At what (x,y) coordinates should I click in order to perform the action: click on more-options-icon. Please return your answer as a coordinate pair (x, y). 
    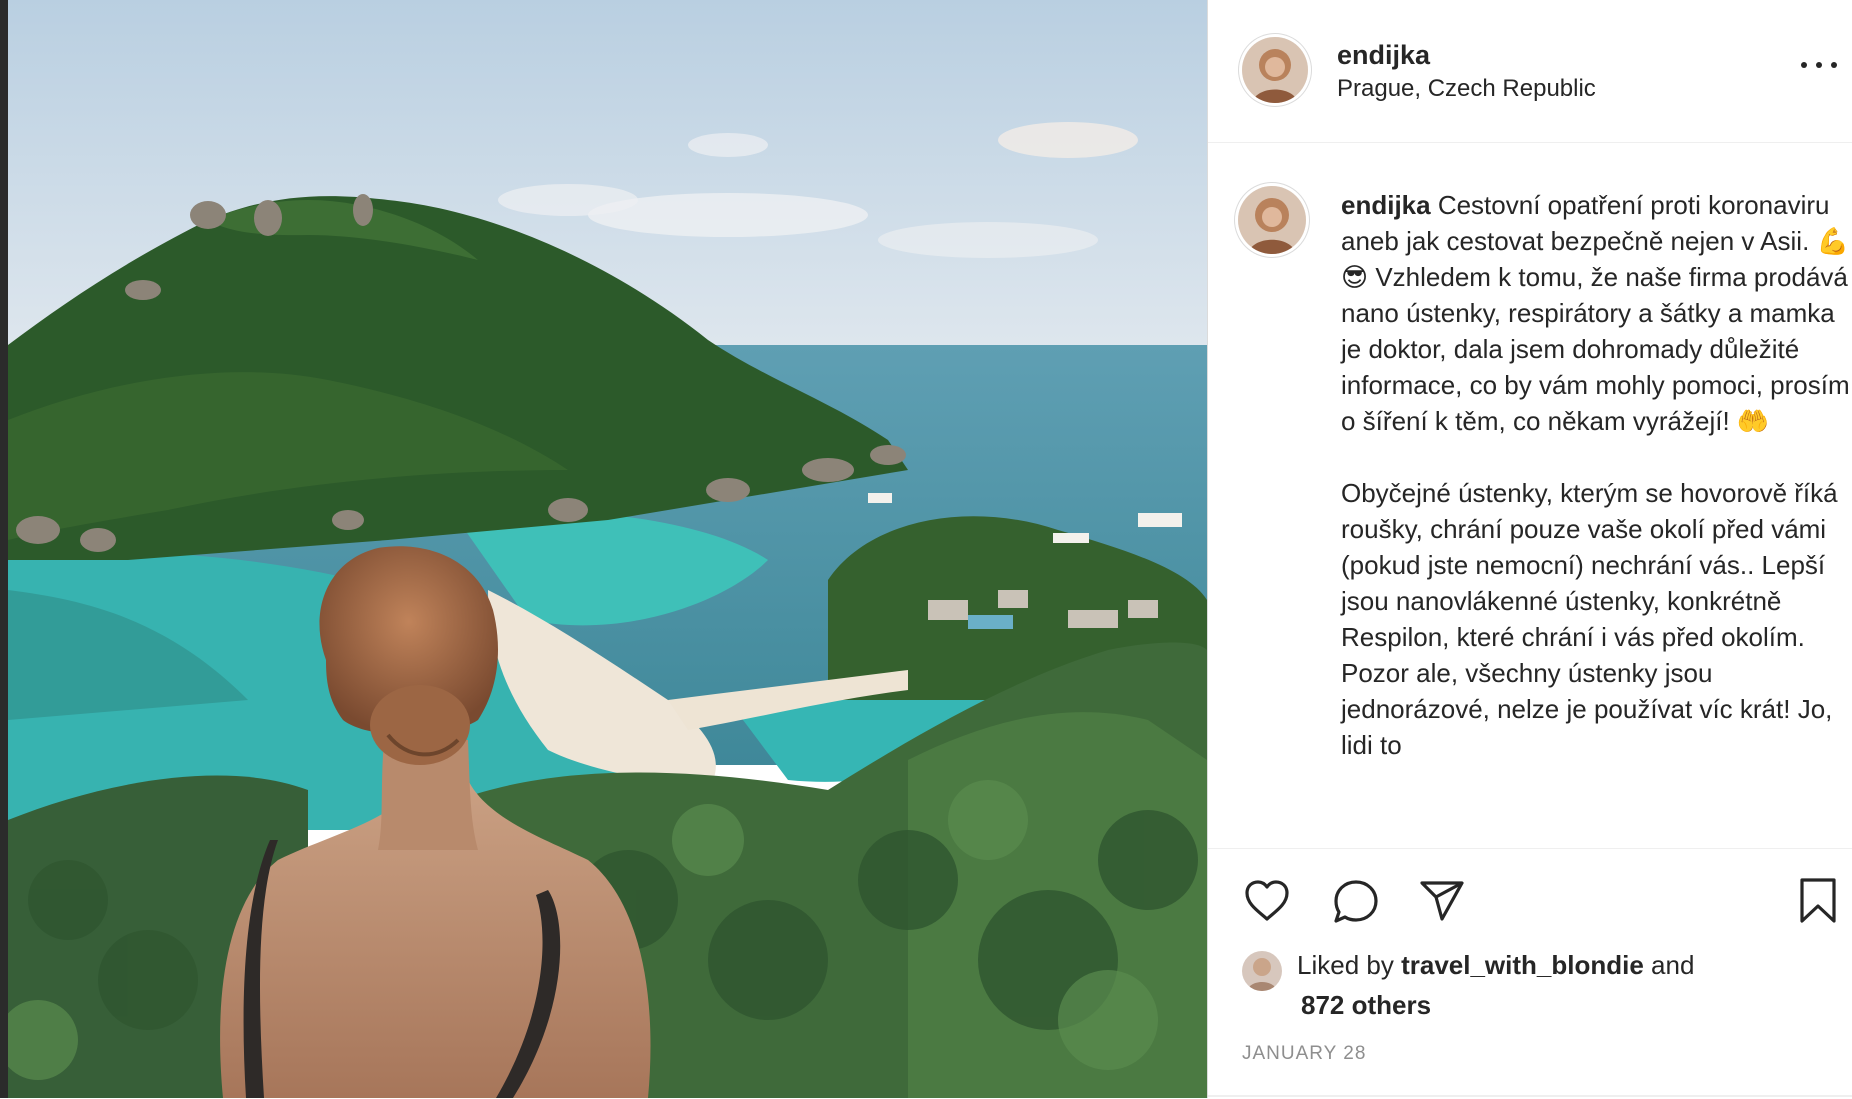
    Looking at the image, I should click on (1819, 66).